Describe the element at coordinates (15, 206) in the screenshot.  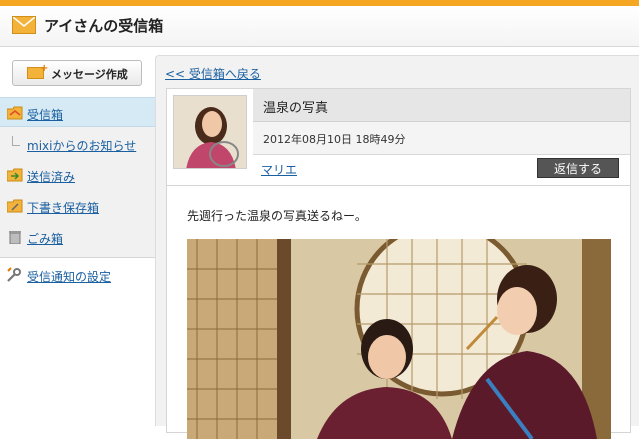
I see `draft-folder-icon` at that location.